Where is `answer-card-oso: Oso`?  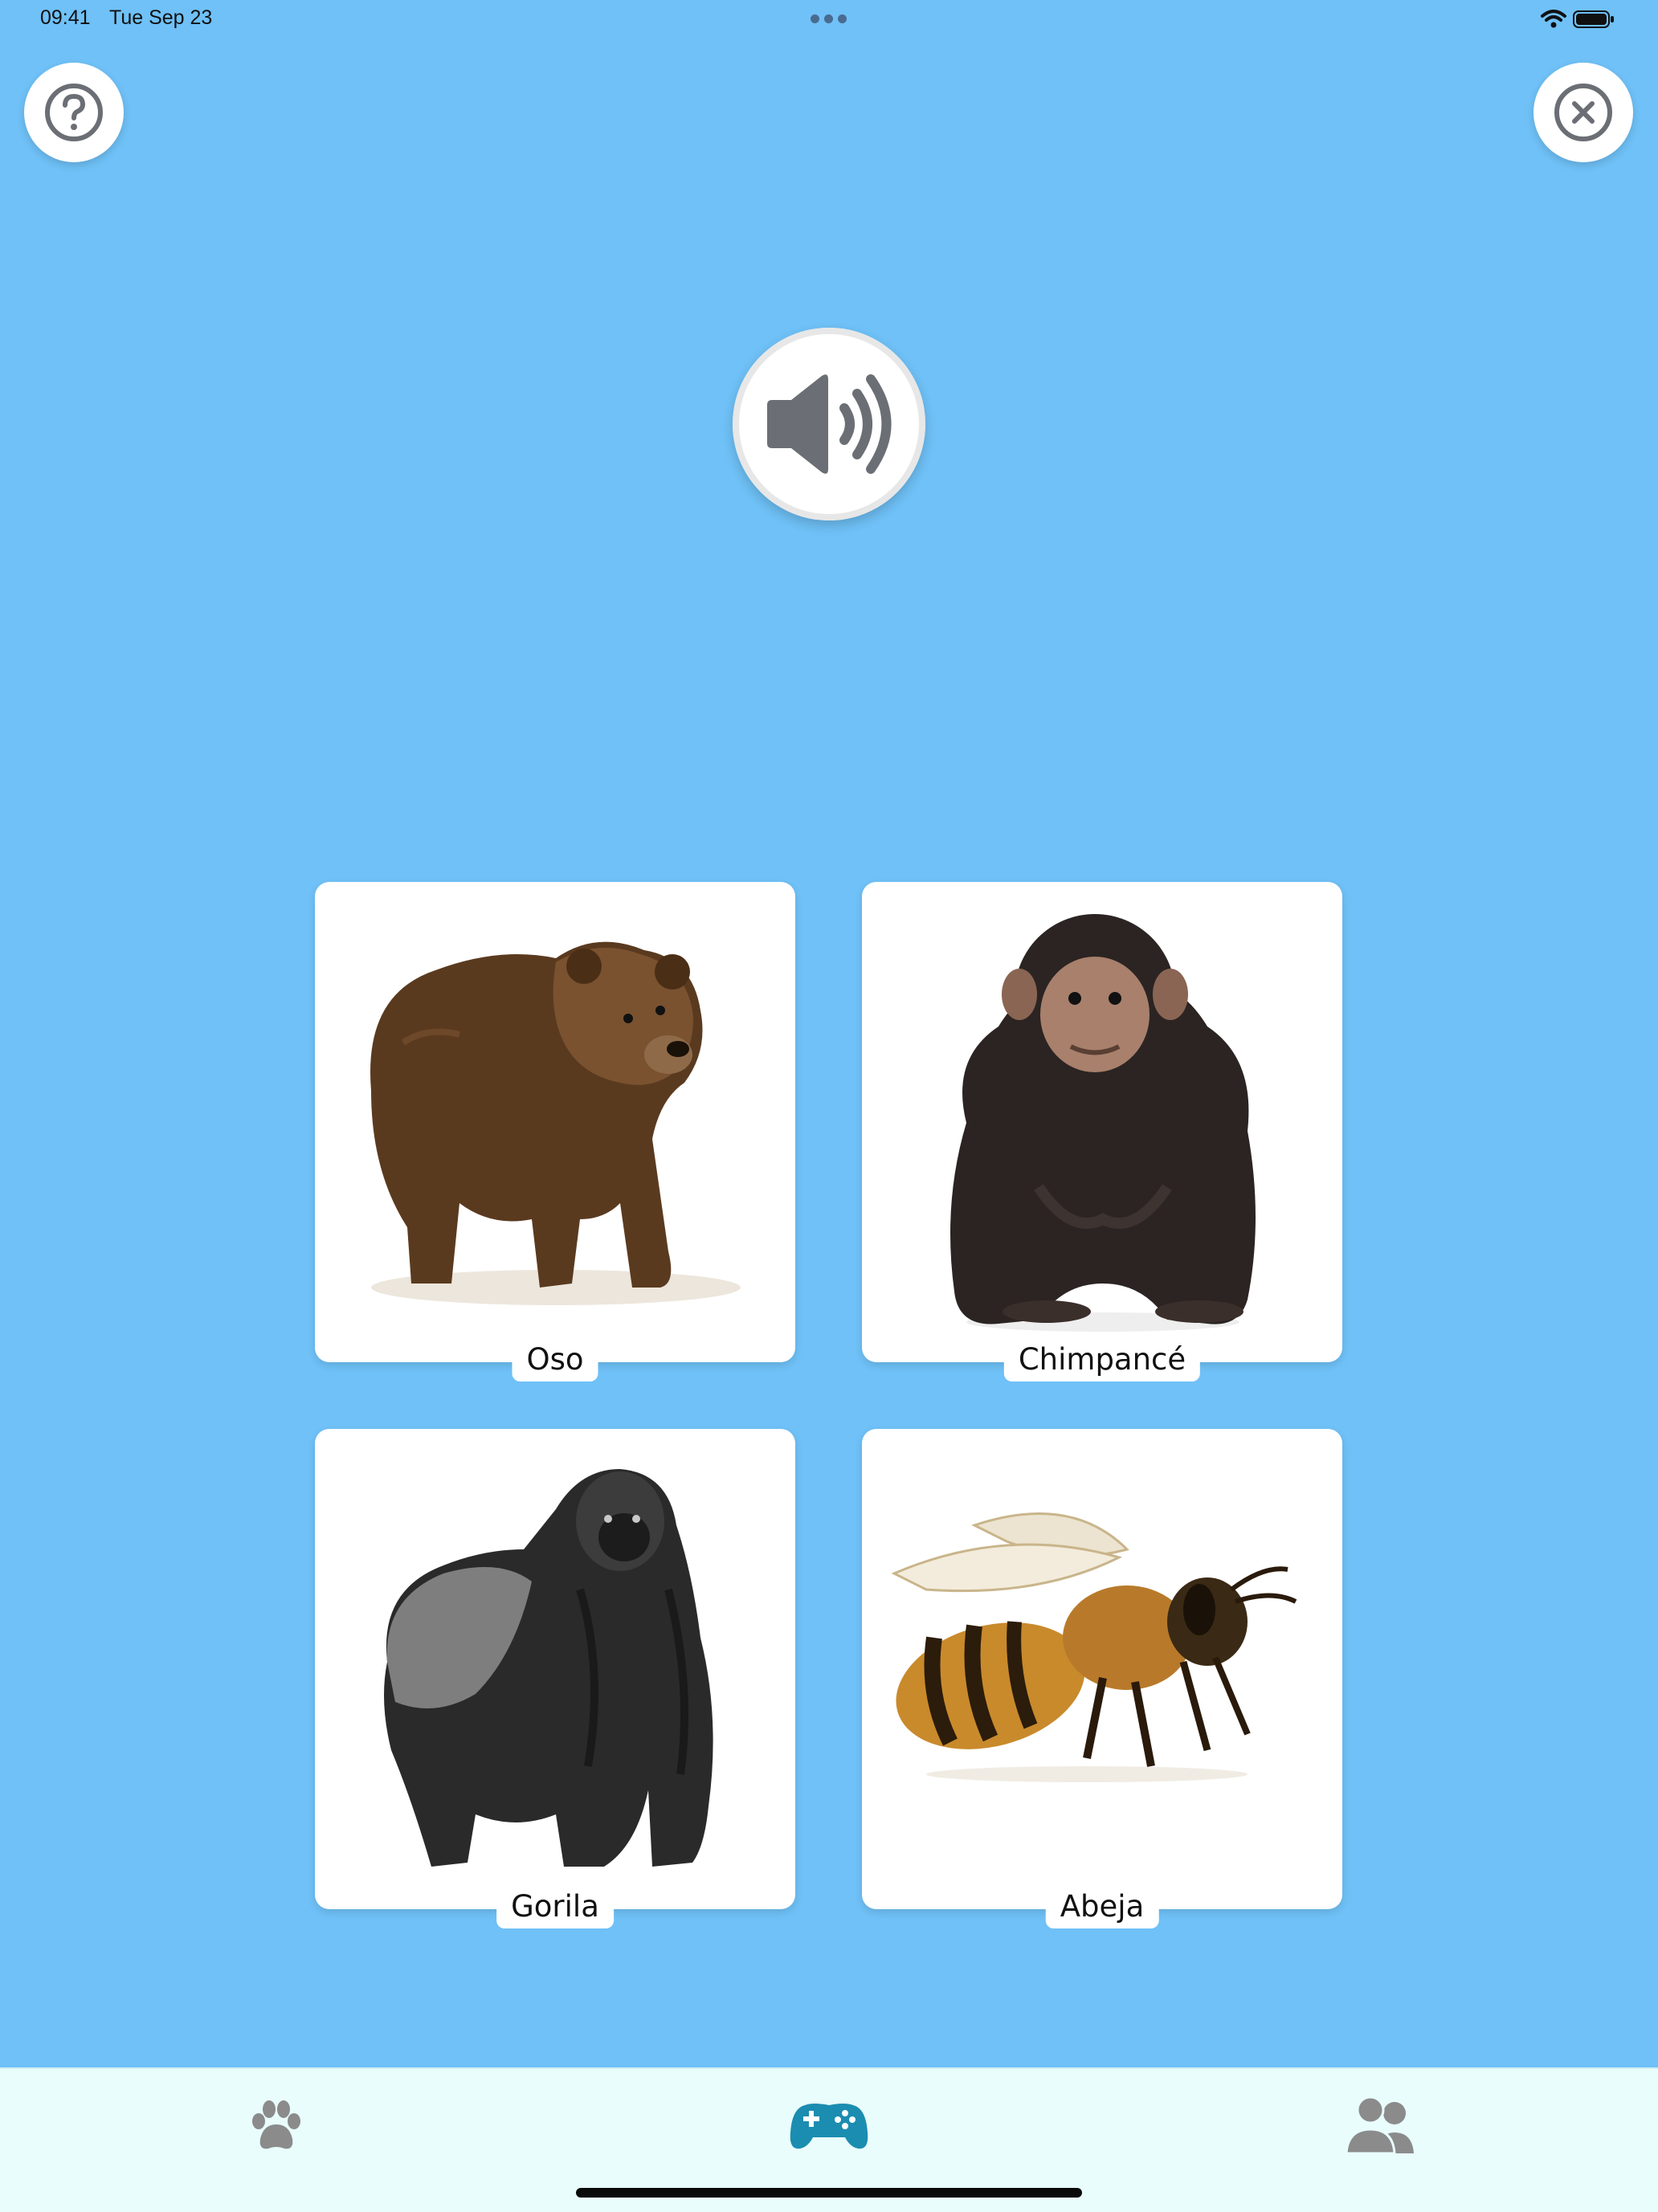
answer-card-oso: Oso is located at coordinates (555, 1131).